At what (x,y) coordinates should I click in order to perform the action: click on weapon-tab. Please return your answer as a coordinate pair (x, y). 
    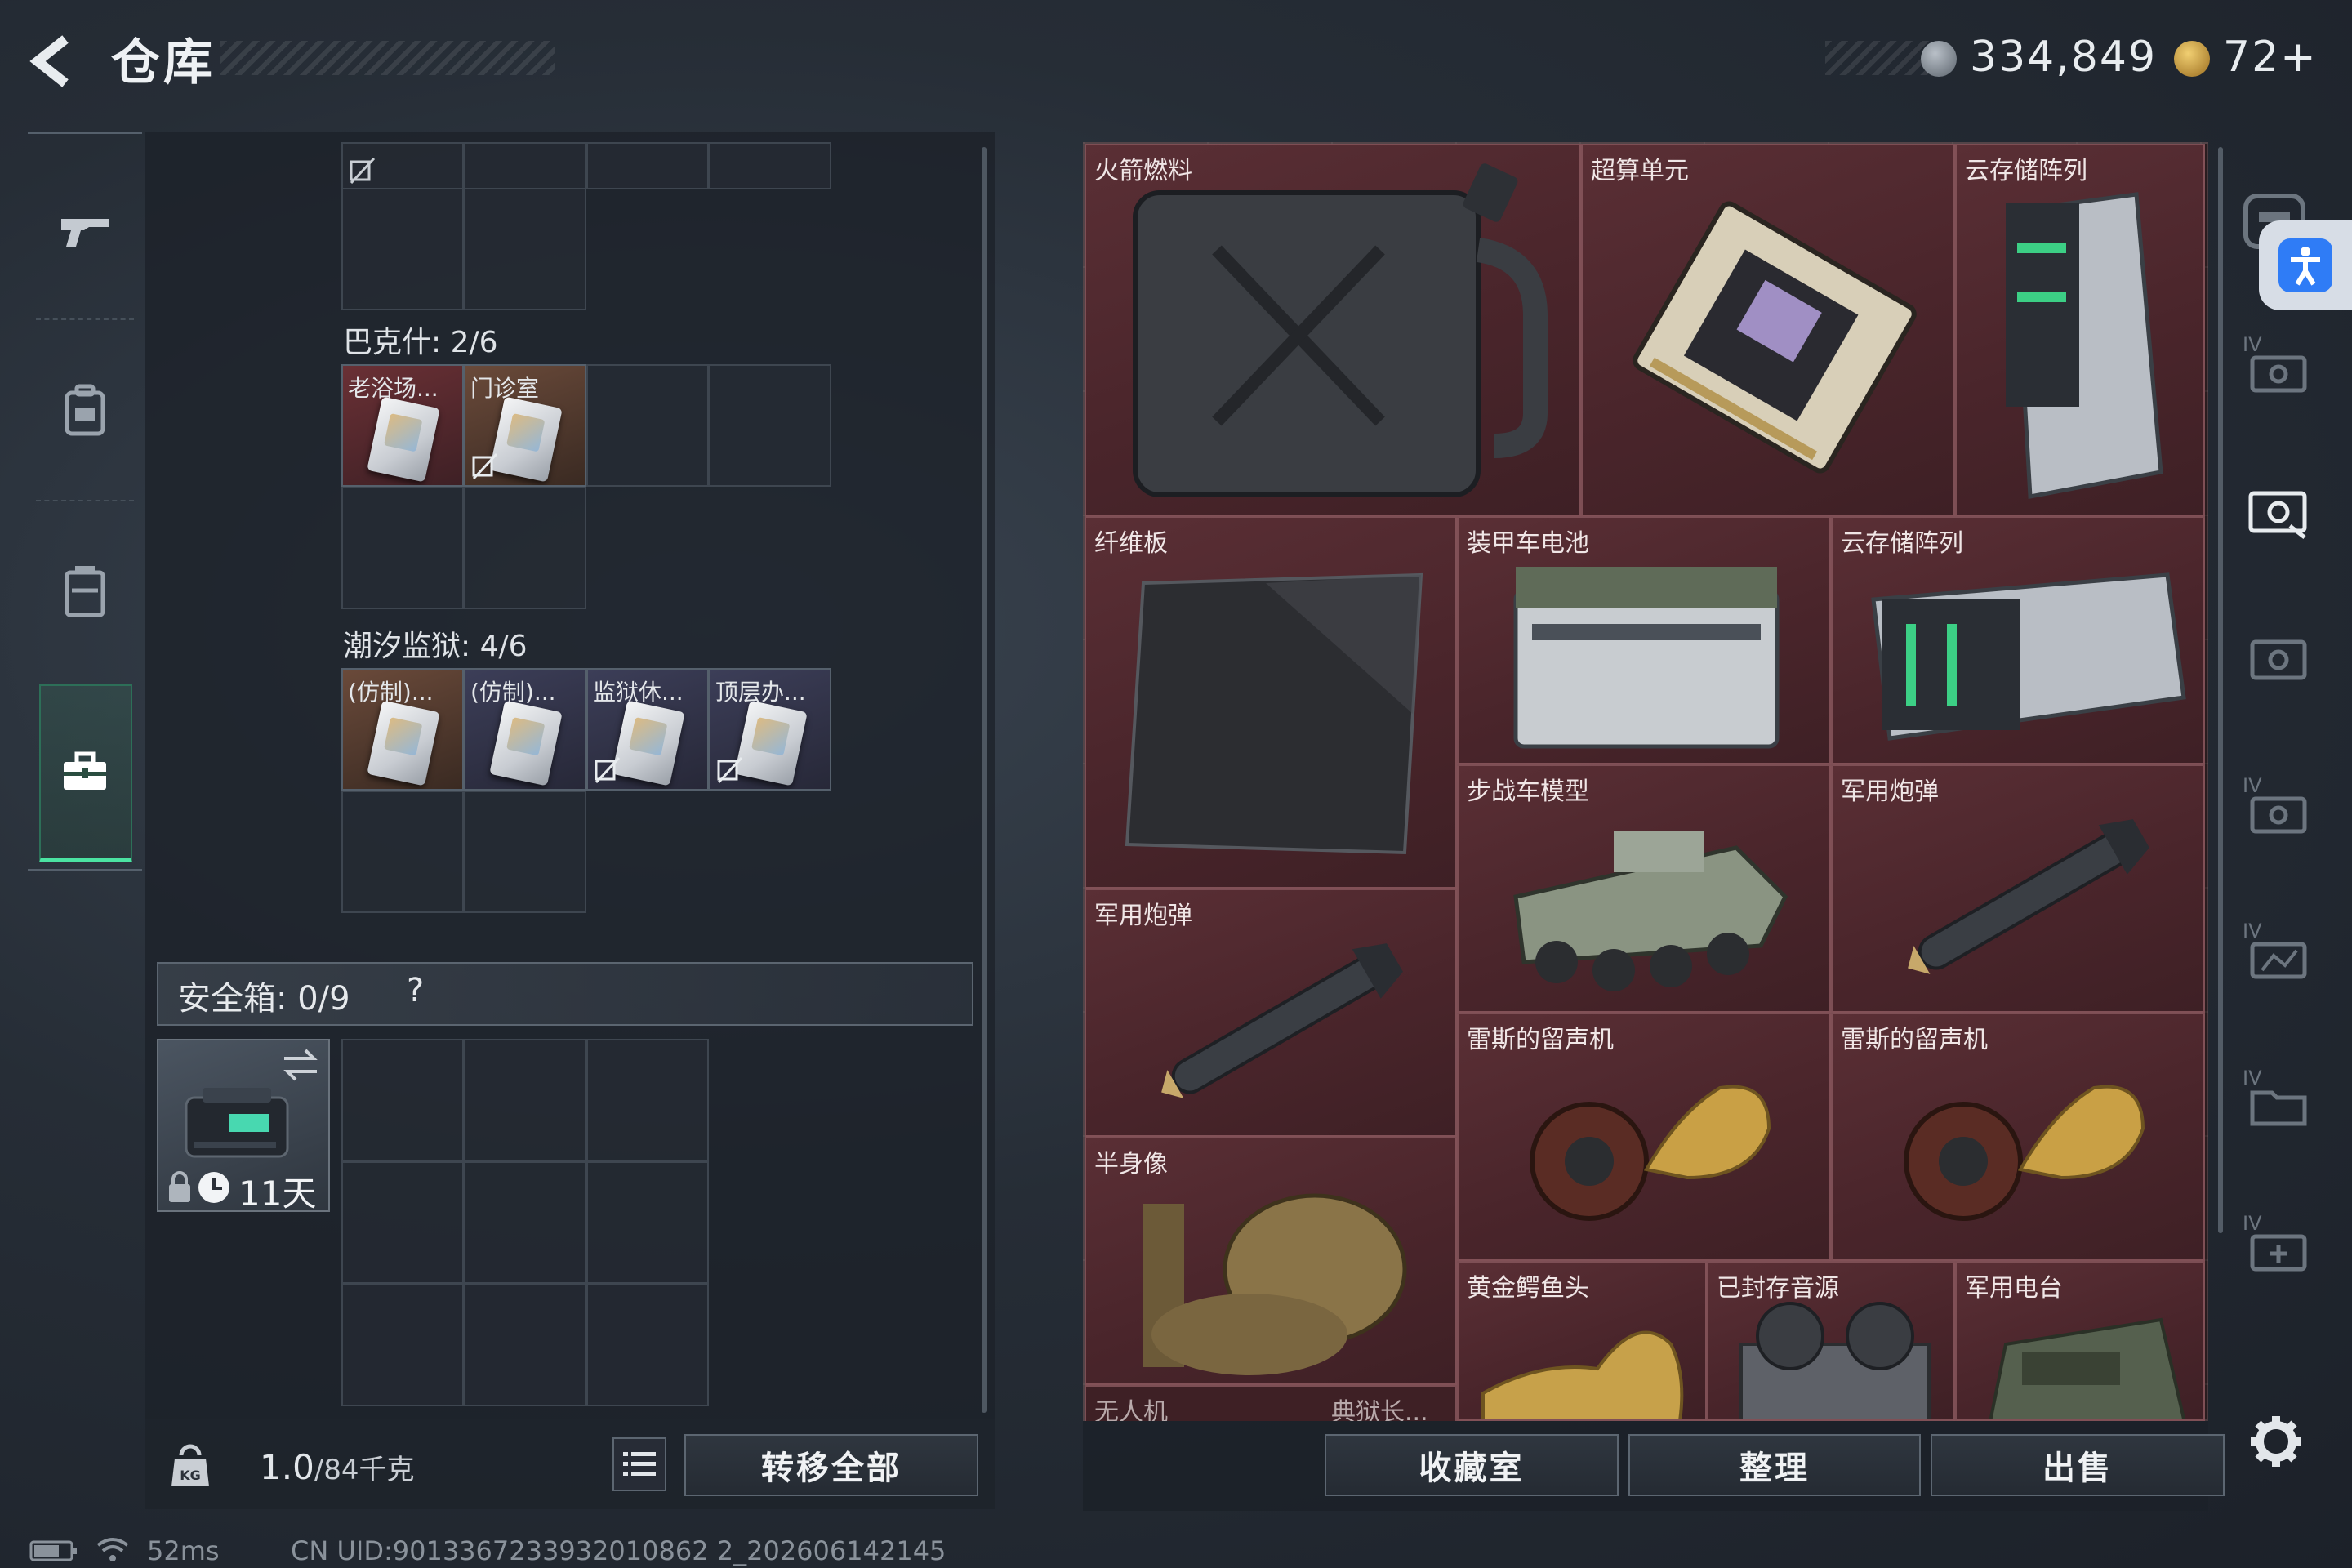
    Looking at the image, I should click on (85, 230).